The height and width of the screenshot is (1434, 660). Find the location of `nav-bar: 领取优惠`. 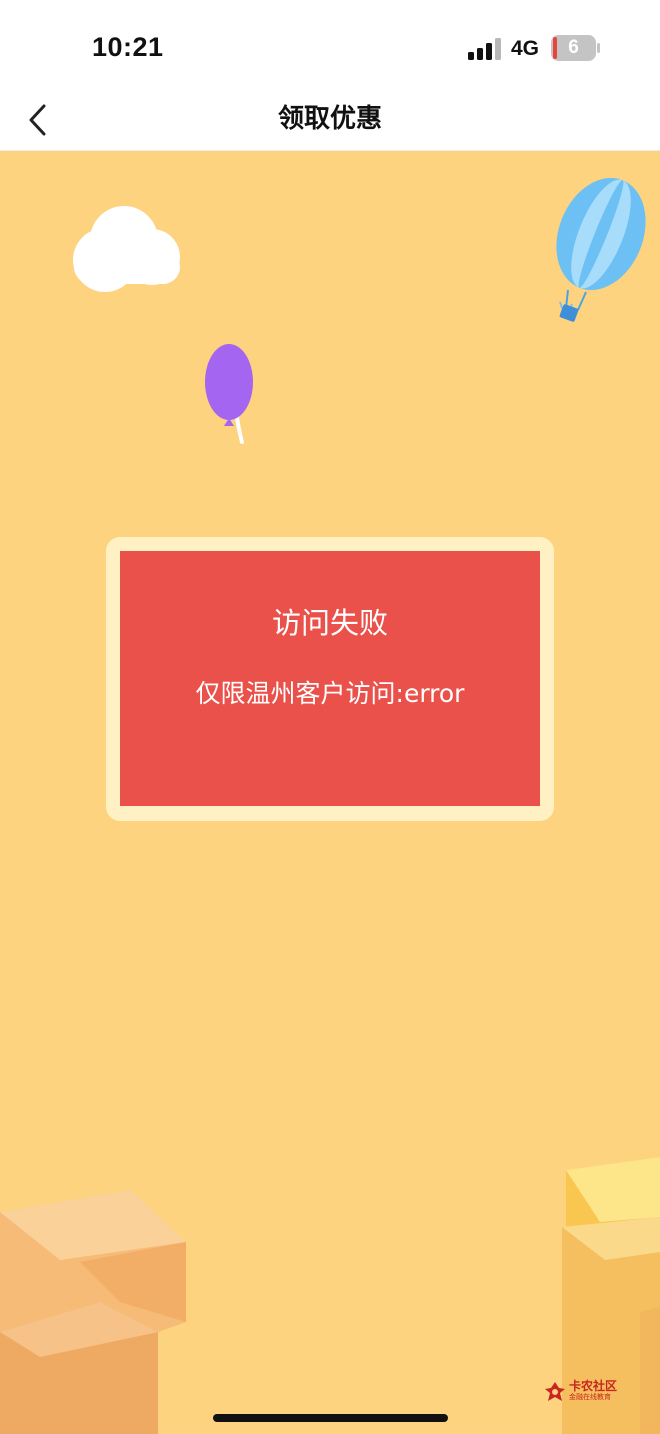

nav-bar: 领取优惠 is located at coordinates (330, 119).